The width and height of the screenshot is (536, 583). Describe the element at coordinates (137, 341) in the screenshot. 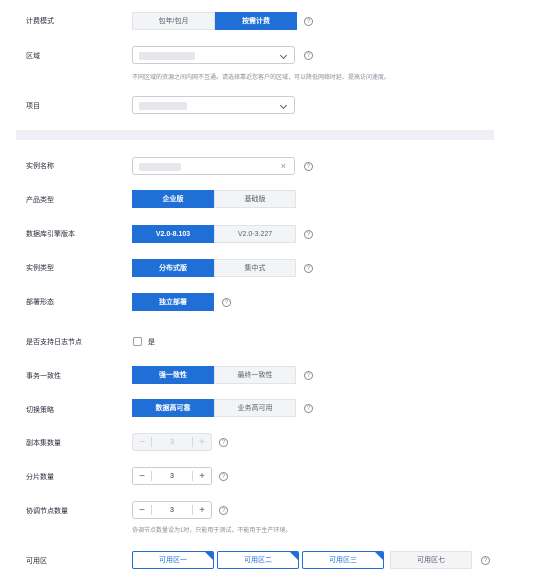

I see `log-node-checkbox` at that location.